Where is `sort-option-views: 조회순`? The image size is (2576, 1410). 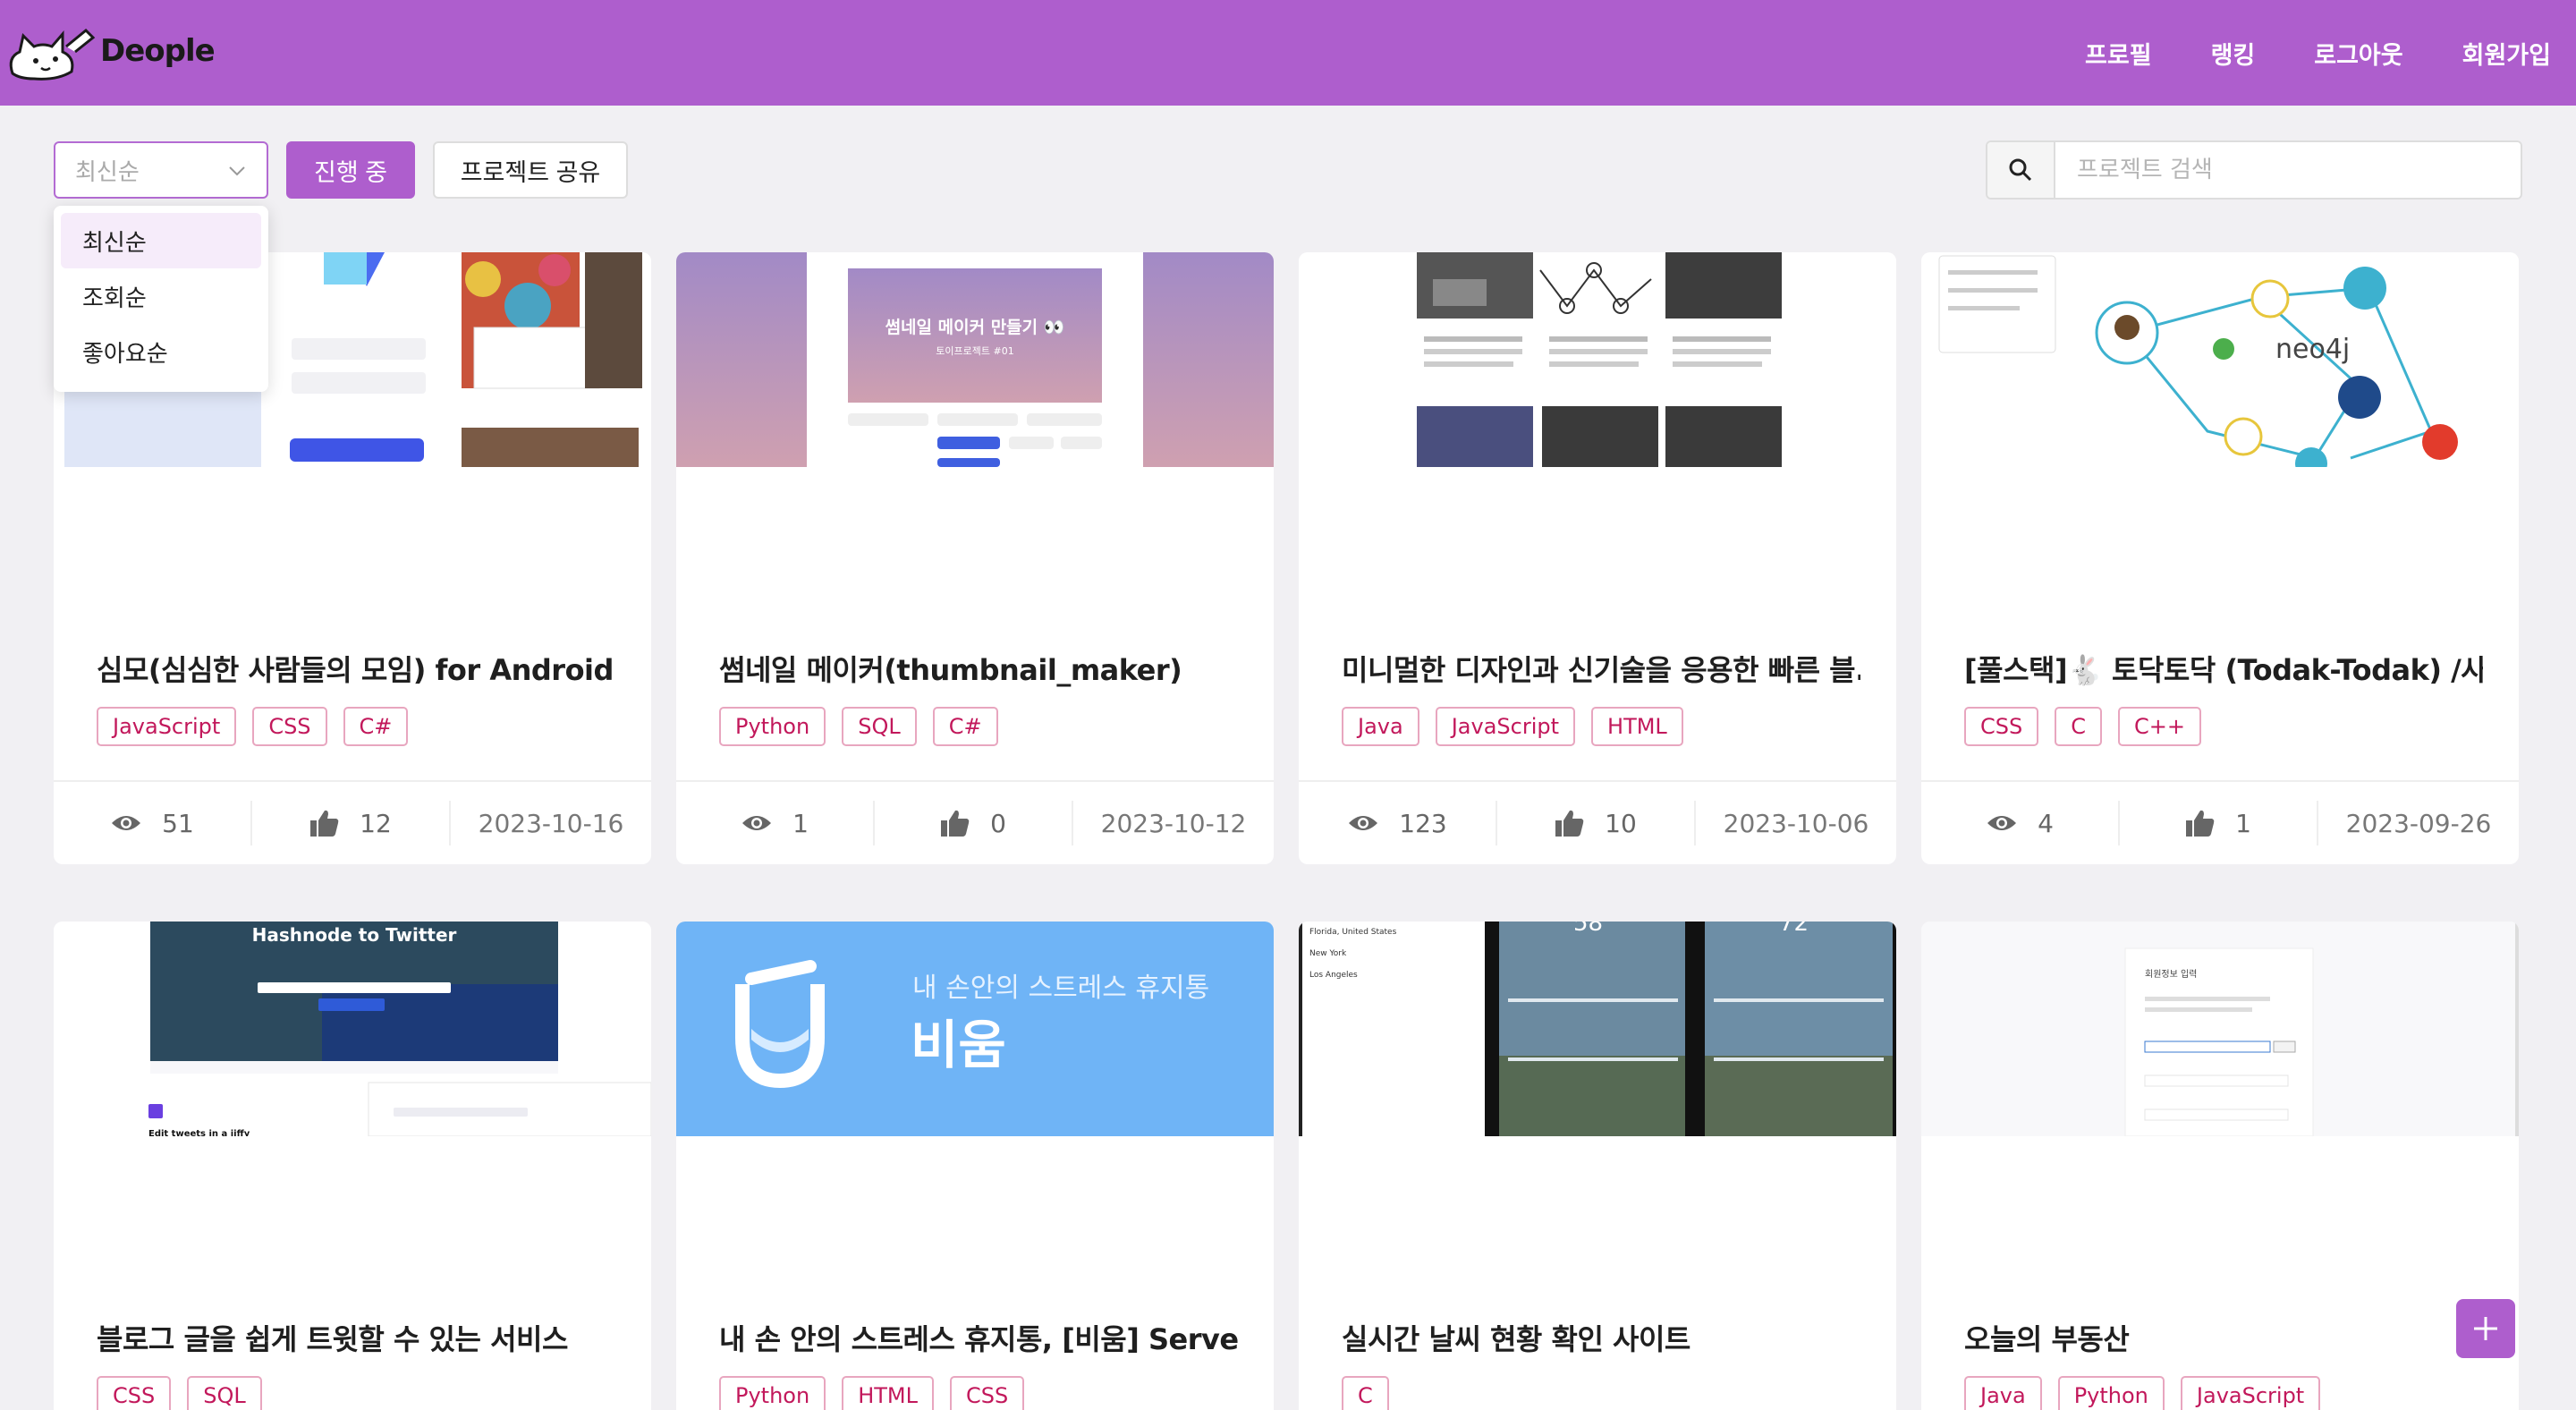
sort-option-views: 조회순 is located at coordinates (161, 296).